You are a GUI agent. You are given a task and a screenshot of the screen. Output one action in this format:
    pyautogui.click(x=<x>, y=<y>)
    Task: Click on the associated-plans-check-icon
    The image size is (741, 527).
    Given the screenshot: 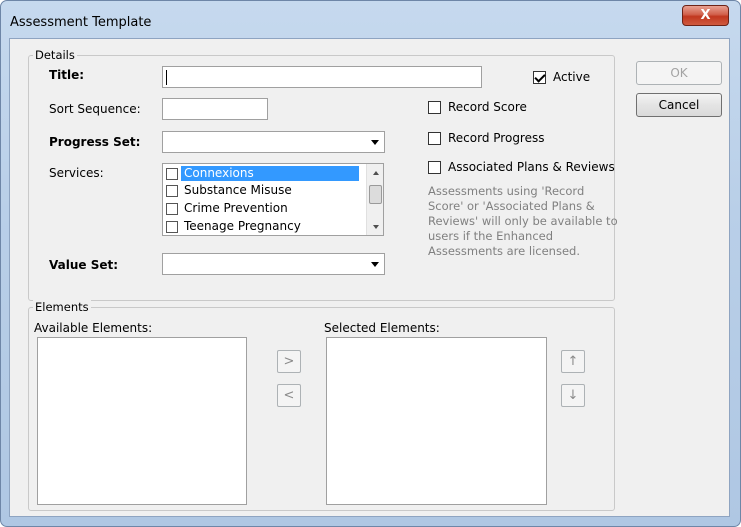 What is the action you would take?
    pyautogui.click(x=434, y=167)
    